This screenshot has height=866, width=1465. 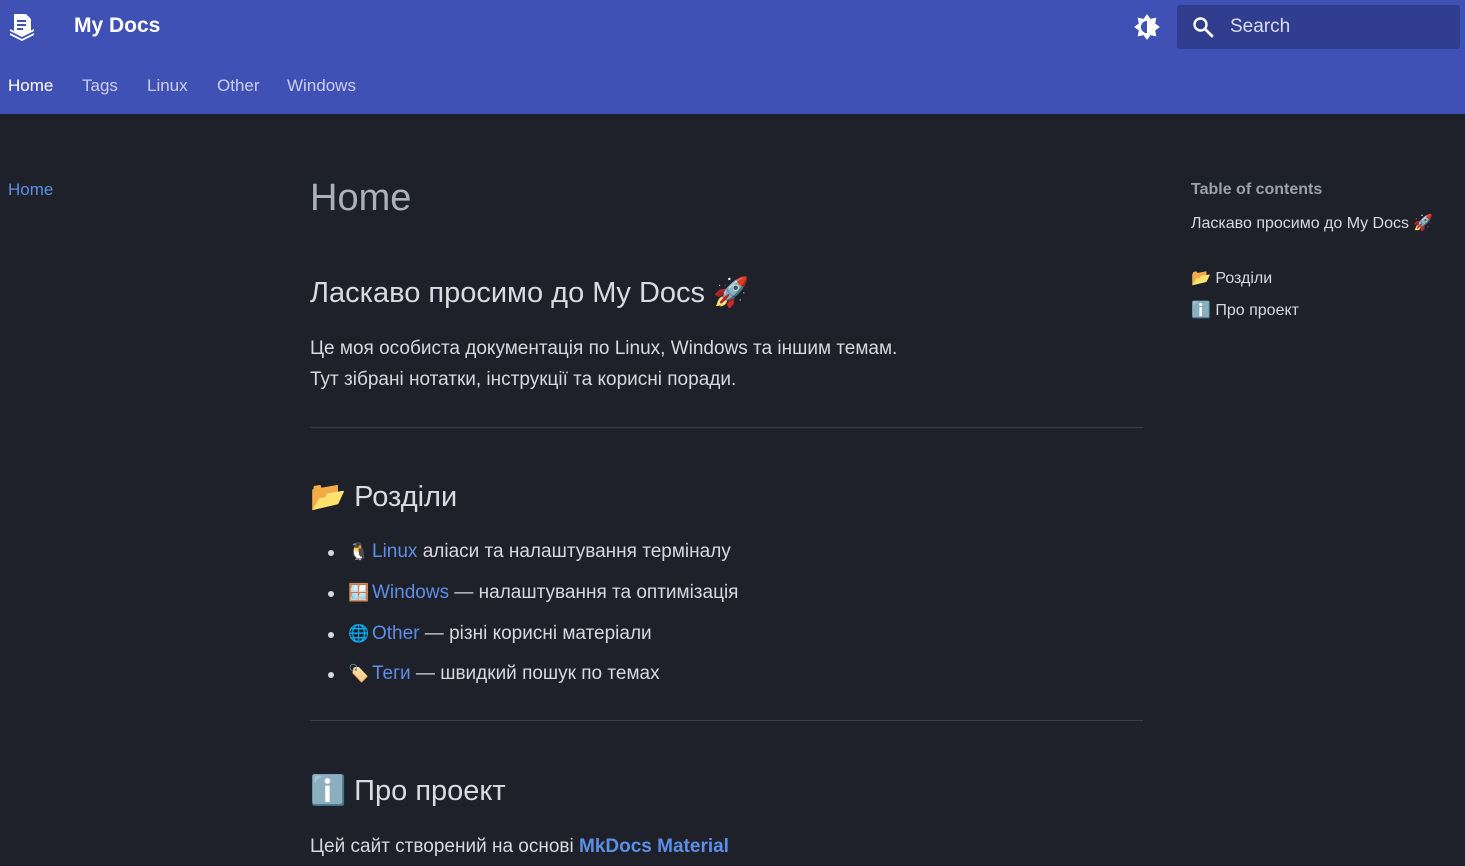 I want to click on list-item-text: — налаштування та оптимізація, so click(x=594, y=592).